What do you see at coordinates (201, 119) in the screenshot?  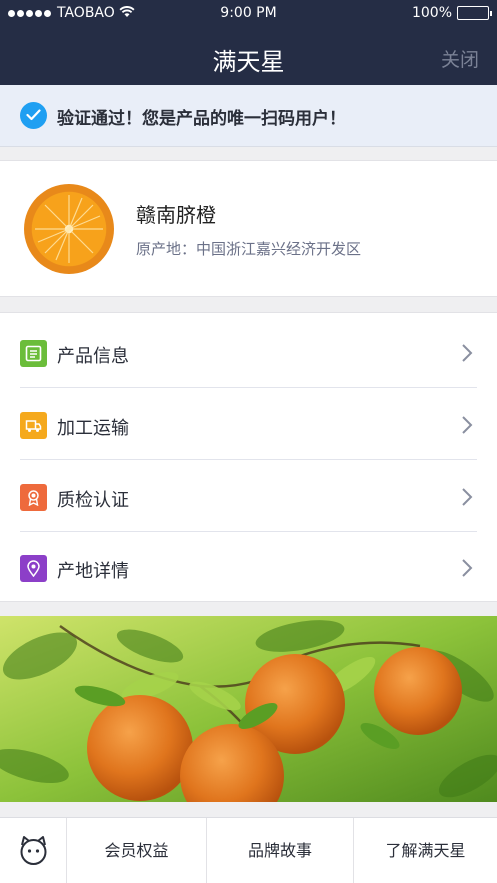 I see `verification-message: 验证通过！您是产品的唯一扫码用户！` at bounding box center [201, 119].